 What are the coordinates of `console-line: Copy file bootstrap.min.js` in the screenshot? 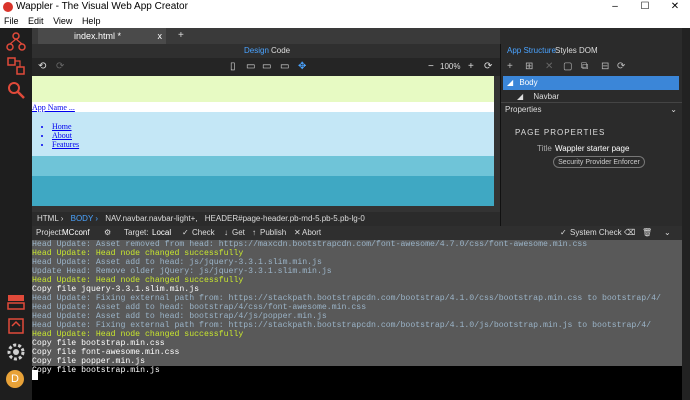 It's located at (96, 370).